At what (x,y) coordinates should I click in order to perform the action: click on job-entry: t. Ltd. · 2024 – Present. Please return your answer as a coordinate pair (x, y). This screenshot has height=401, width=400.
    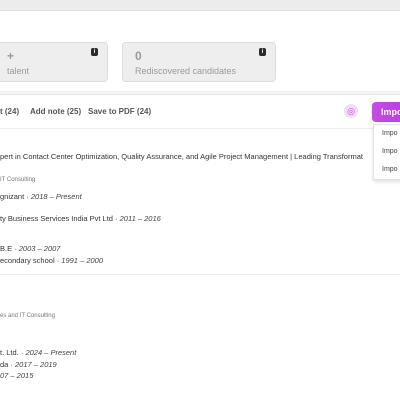
    Looking at the image, I should click on (38, 352).